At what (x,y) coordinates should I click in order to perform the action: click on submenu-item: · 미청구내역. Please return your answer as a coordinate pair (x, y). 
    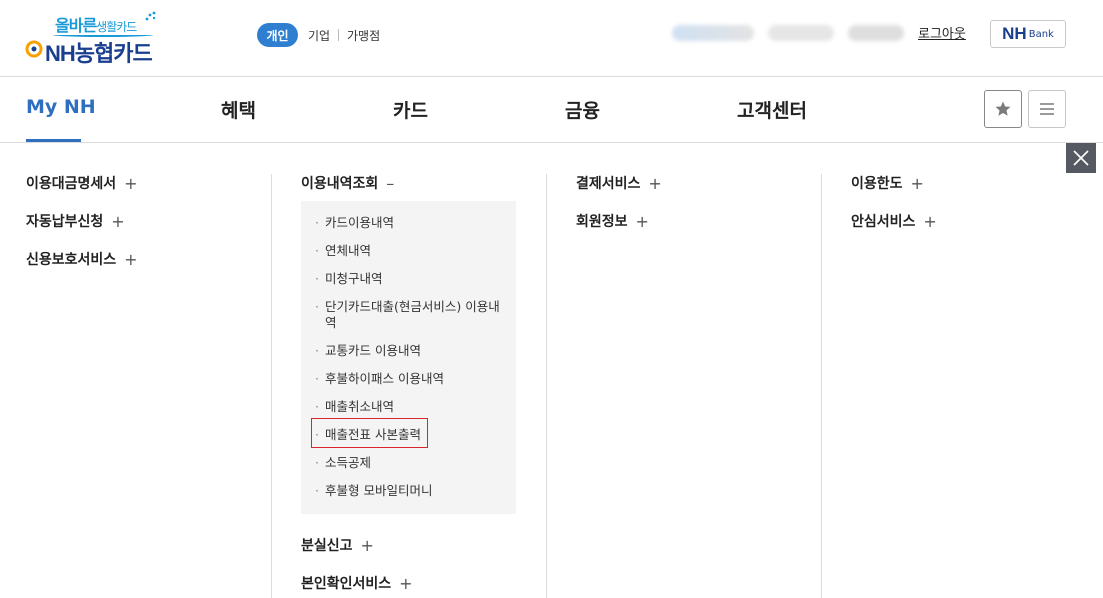
    Looking at the image, I should click on (410, 279).